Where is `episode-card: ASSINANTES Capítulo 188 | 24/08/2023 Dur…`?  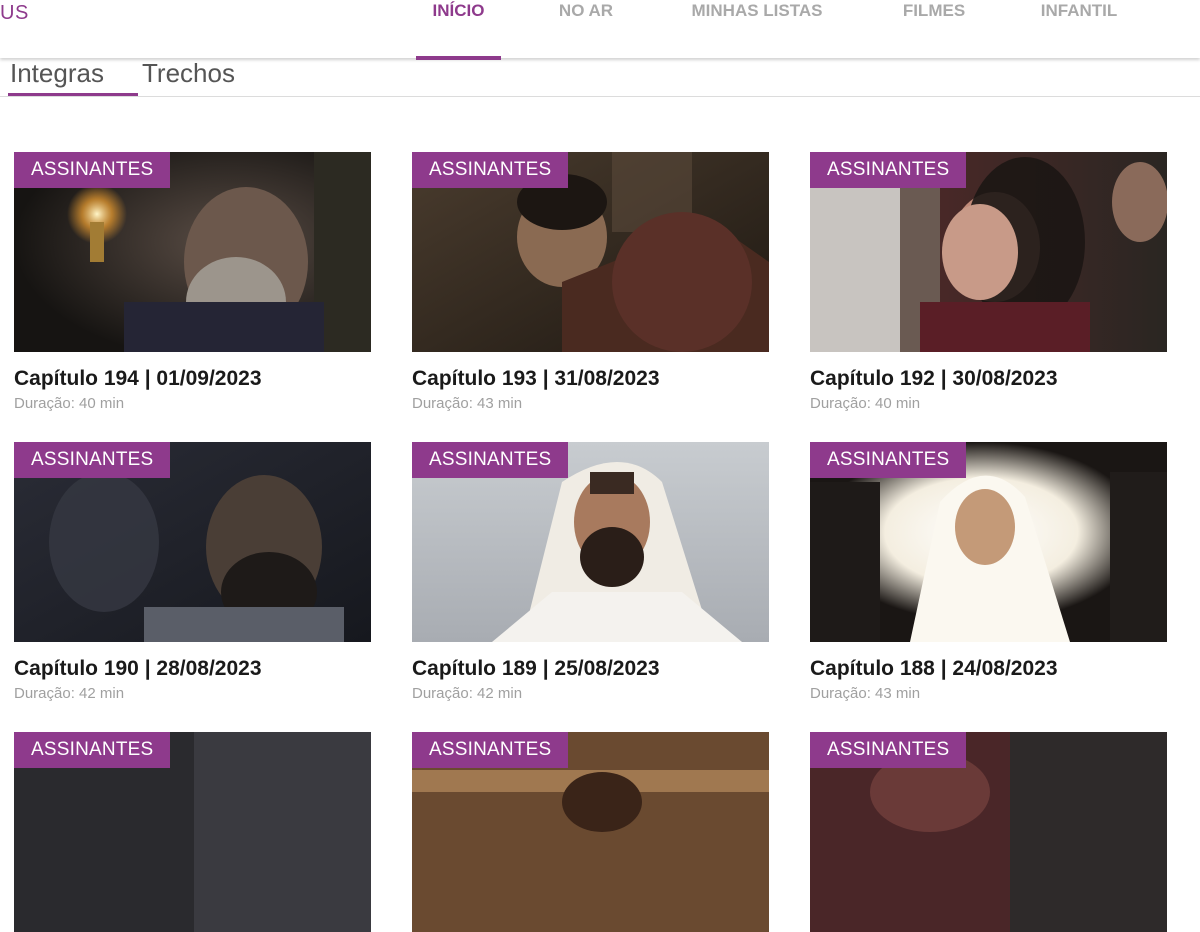
episode-card: ASSINANTES Capítulo 188 | 24/08/2023 Dur… is located at coordinates (988, 572).